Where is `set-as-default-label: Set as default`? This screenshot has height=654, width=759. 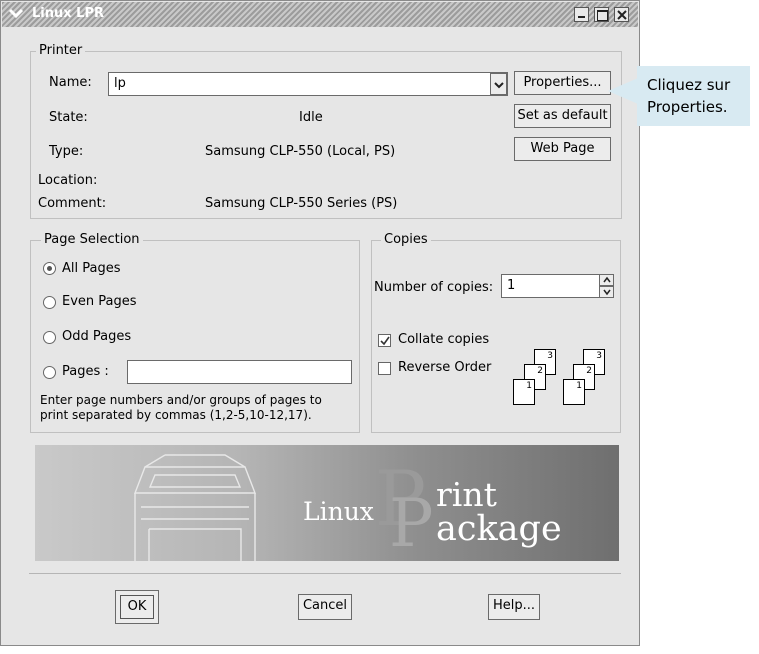 set-as-default-label: Set as default is located at coordinates (562, 115).